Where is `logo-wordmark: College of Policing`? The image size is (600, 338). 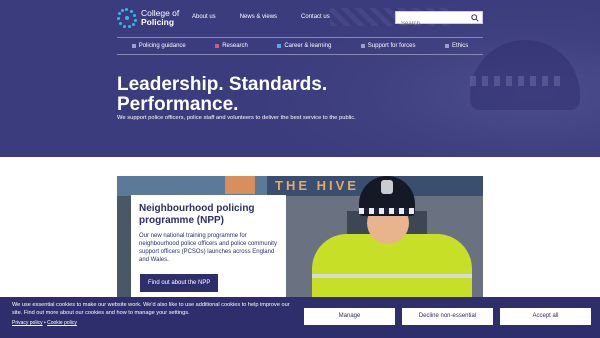
logo-wordmark: College of Policing is located at coordinates (160, 18).